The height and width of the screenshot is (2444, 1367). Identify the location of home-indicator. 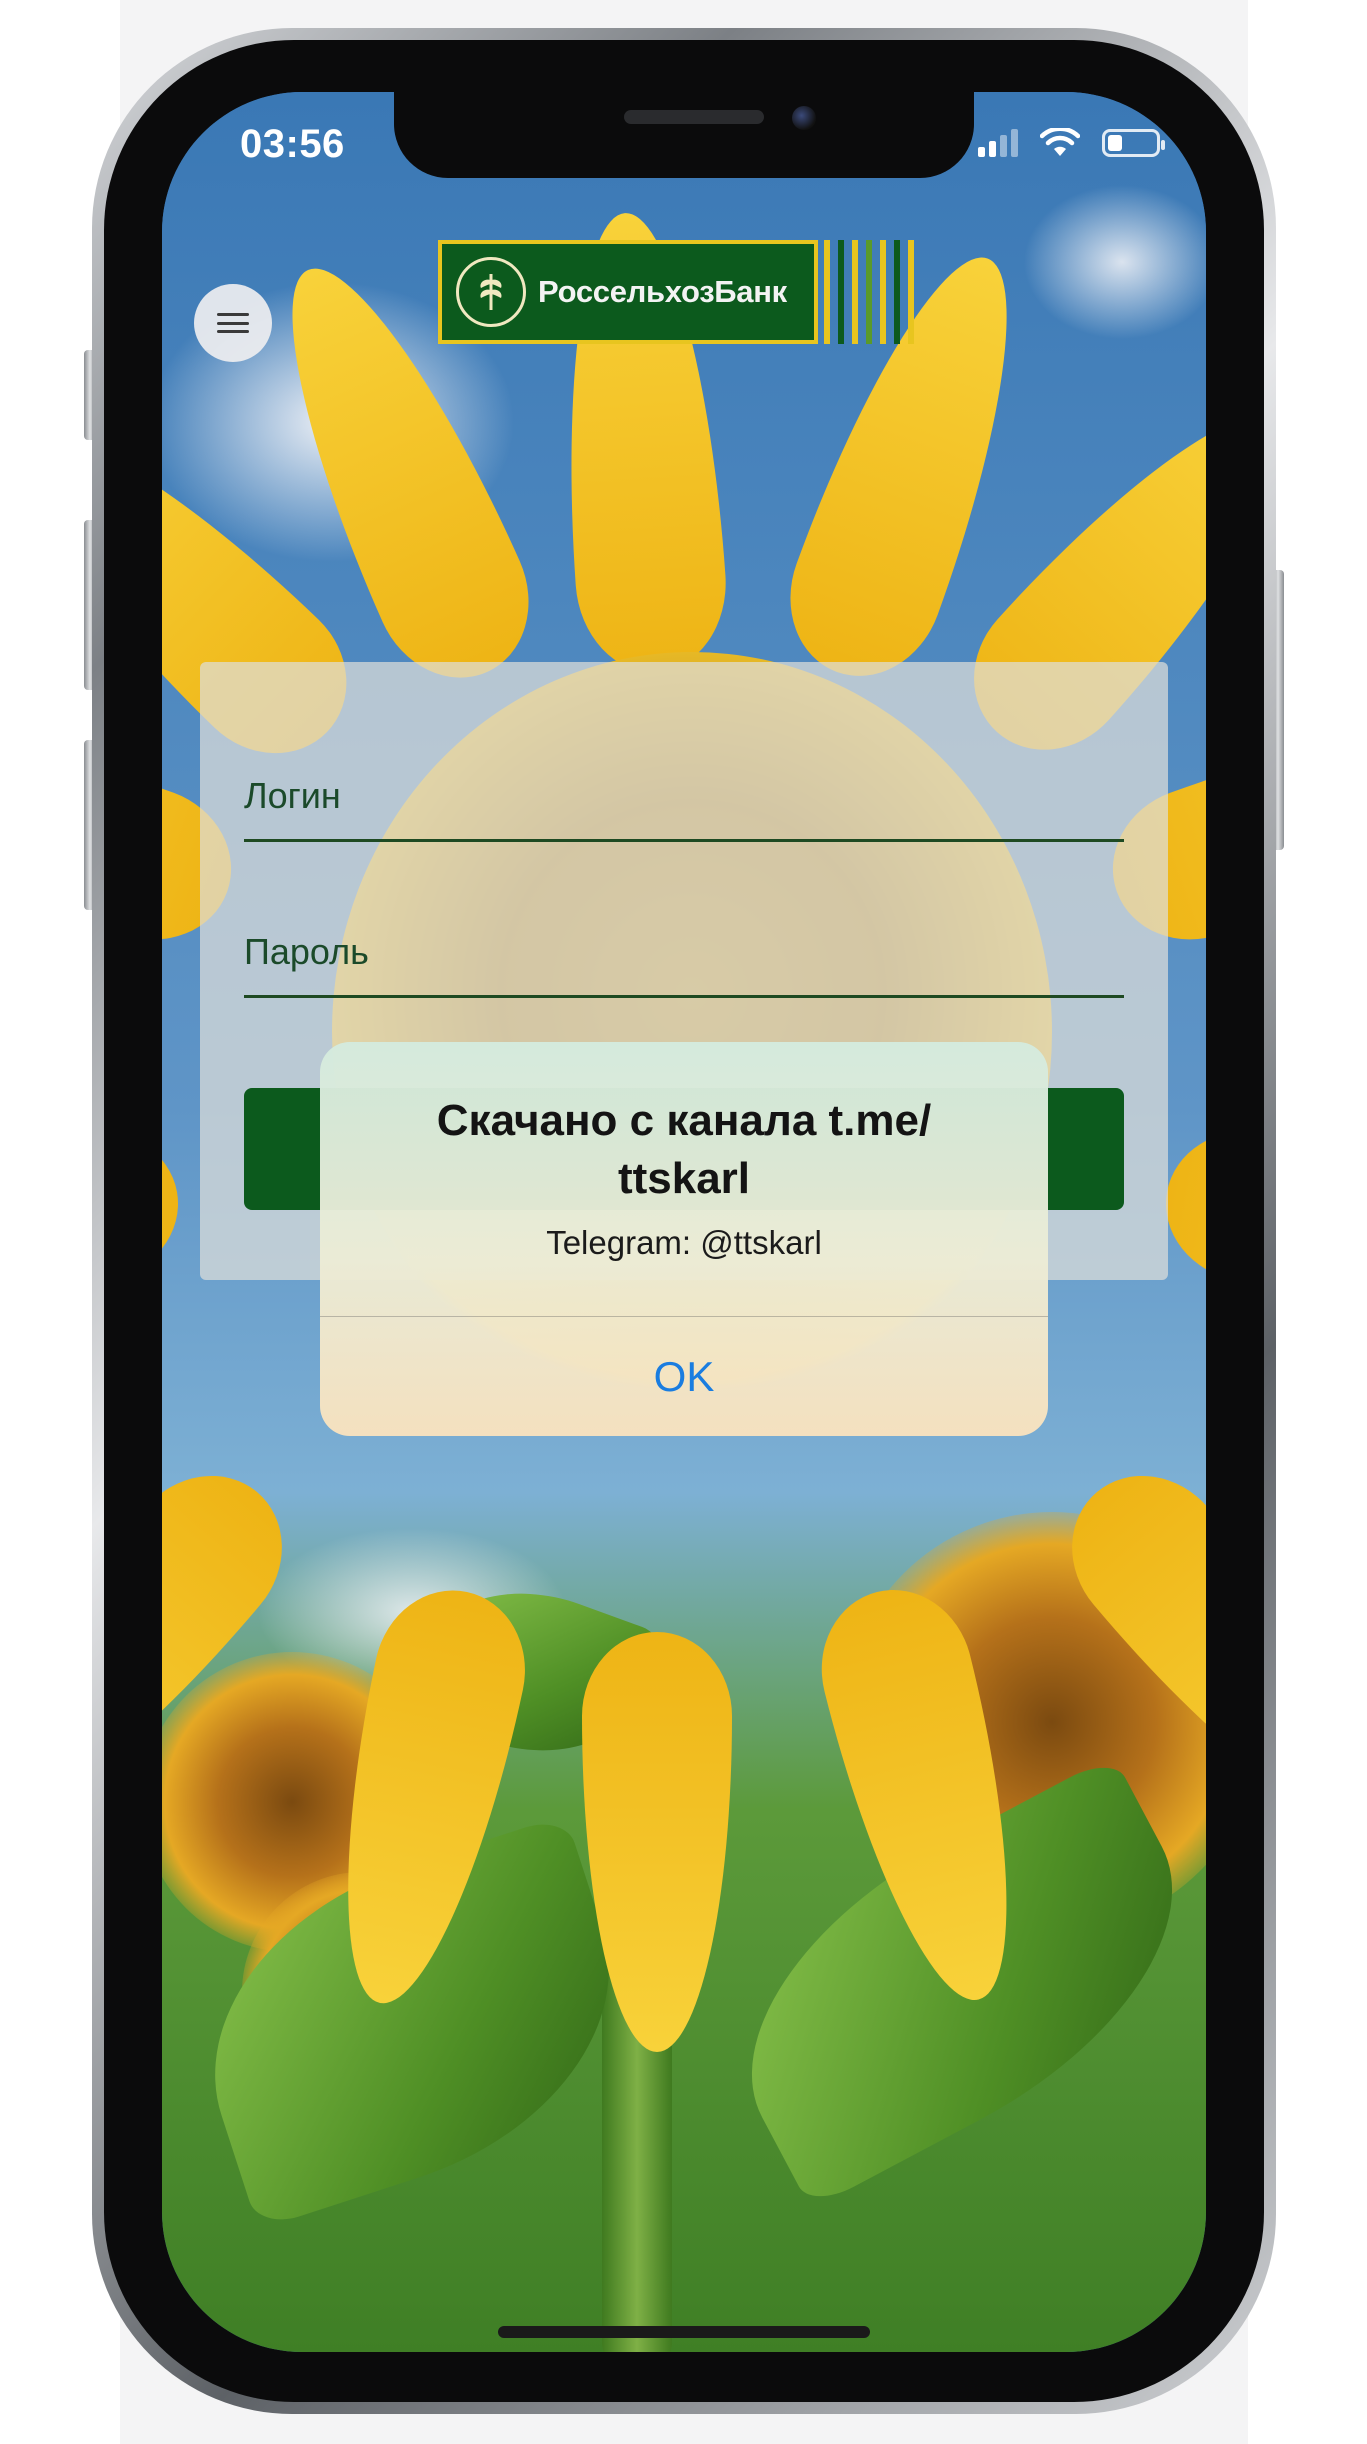
(684, 2332).